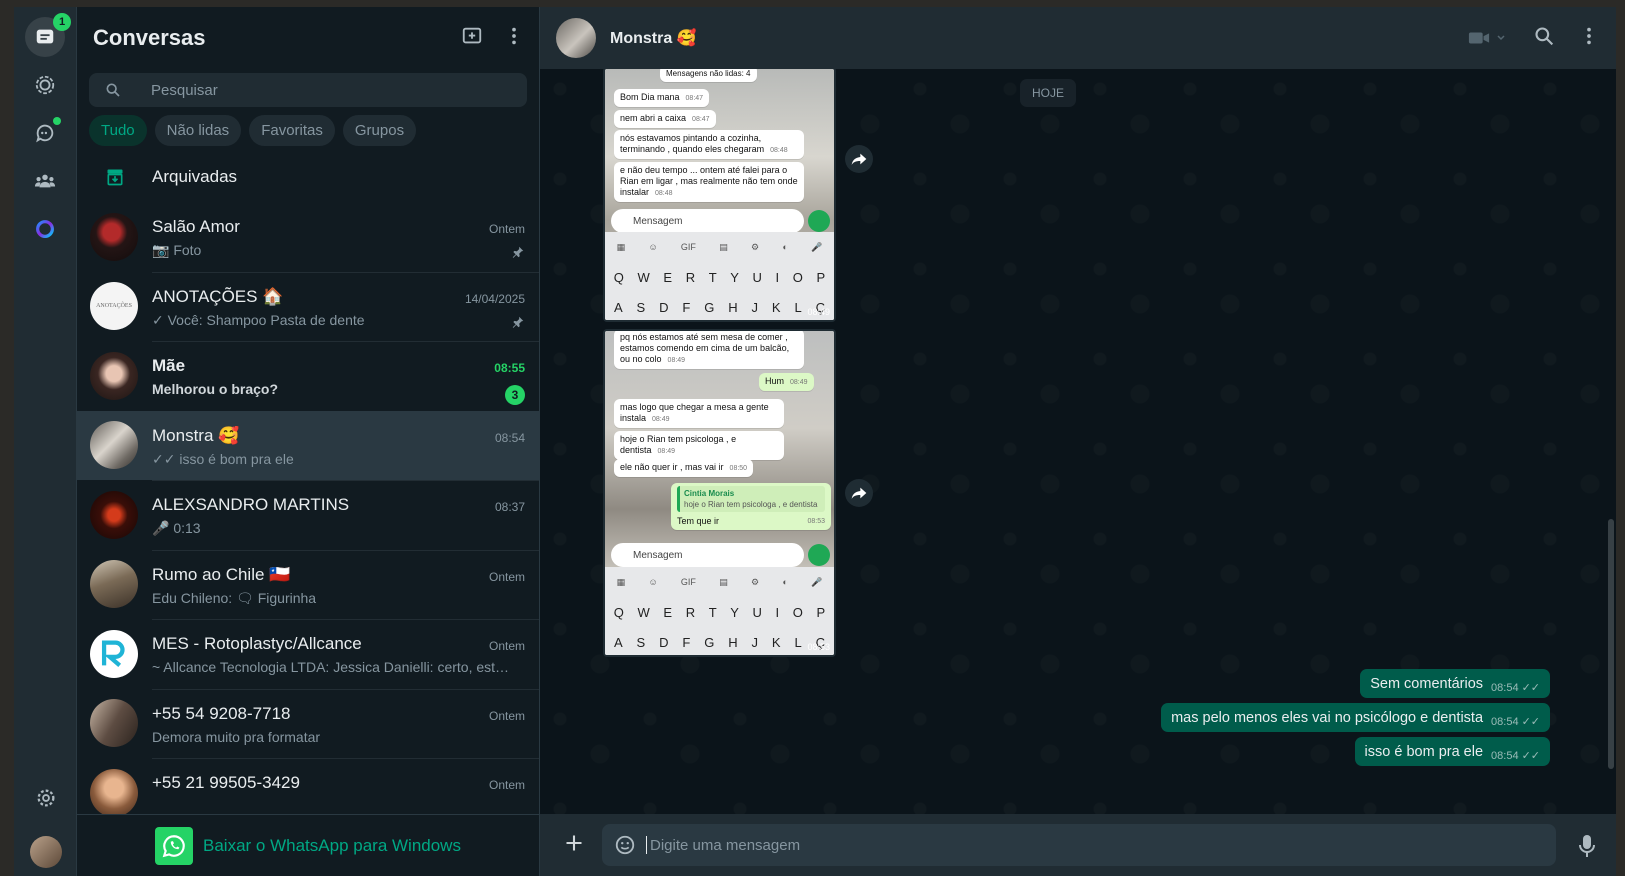 The height and width of the screenshot is (876, 1625). I want to click on chat-item-salao-amor: Salão Amor 📷 Foto Ontem, so click(308, 237).